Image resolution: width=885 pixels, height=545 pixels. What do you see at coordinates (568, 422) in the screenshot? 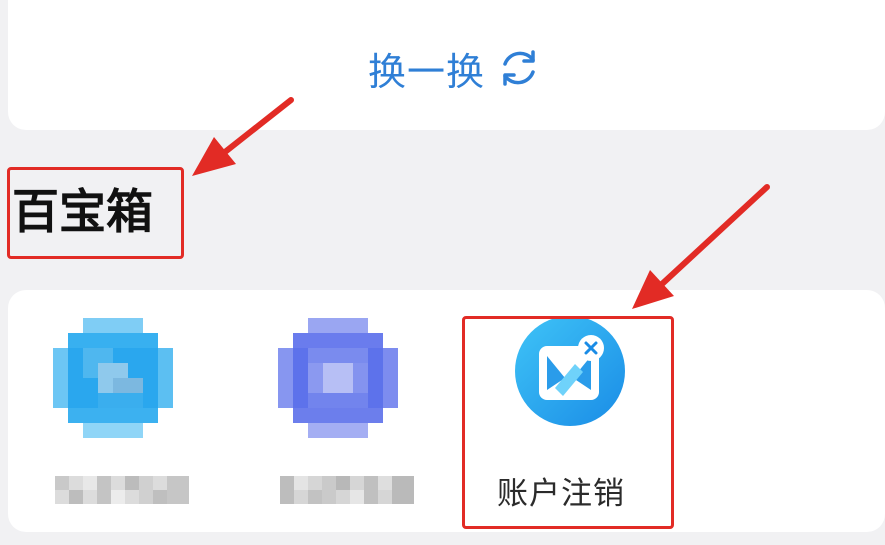
I see `tool-highlight-box` at bounding box center [568, 422].